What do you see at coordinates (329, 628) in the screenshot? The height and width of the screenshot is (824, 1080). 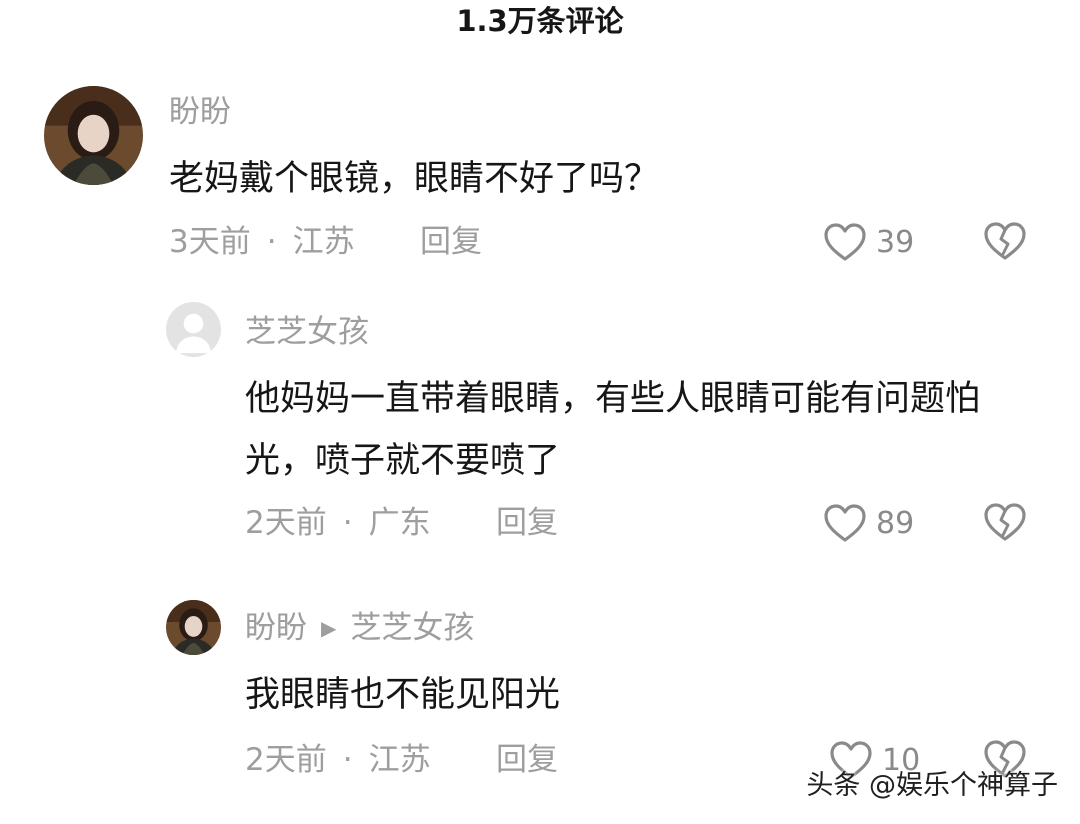 I see `play-triangle-icon: ▶` at bounding box center [329, 628].